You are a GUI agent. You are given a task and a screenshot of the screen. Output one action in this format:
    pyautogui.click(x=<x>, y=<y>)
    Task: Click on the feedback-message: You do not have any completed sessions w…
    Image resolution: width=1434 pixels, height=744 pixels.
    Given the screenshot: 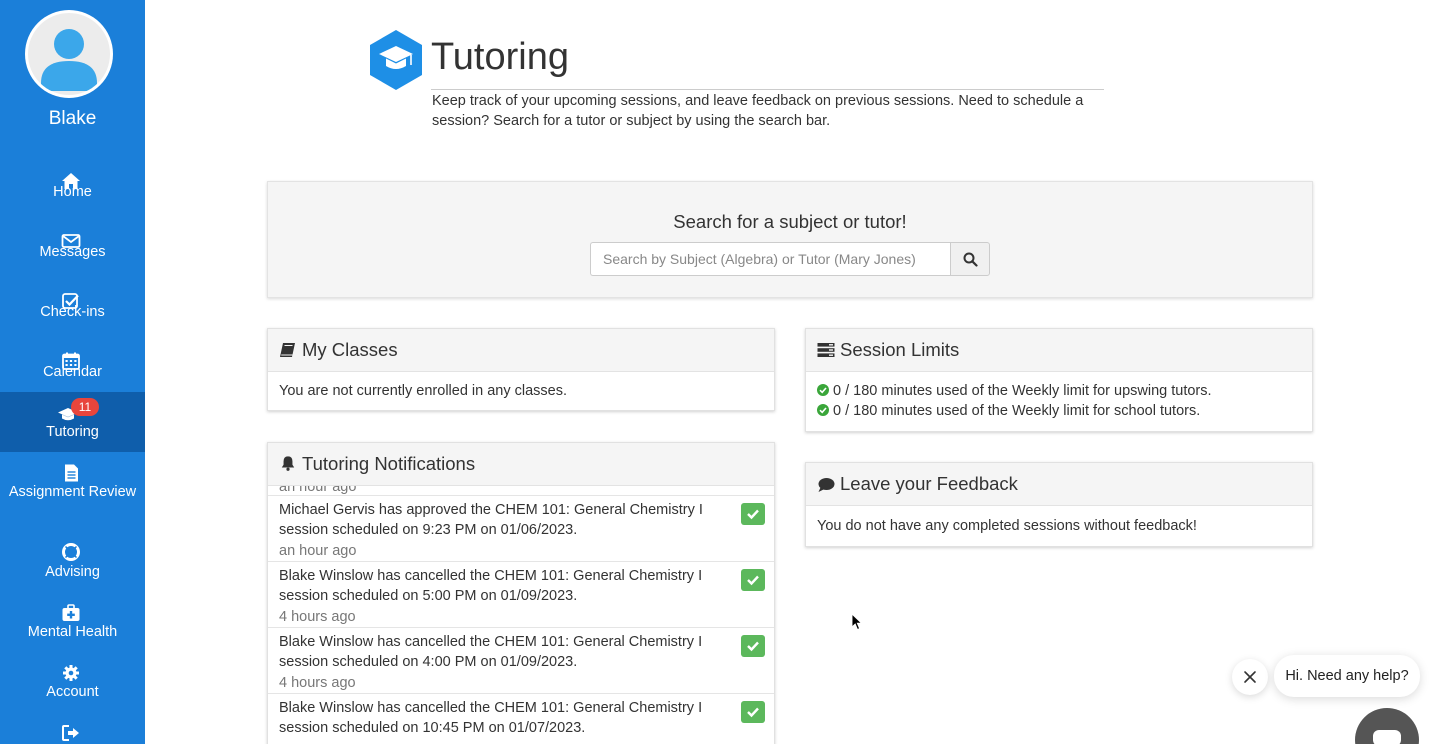 What is the action you would take?
    pyautogui.click(x=1007, y=526)
    